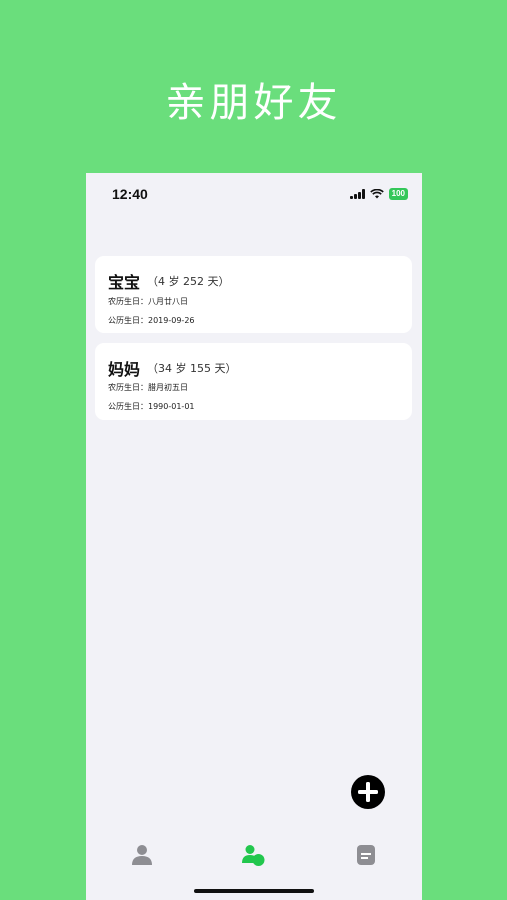 The image size is (507, 900). I want to click on contact-age: （4 岁 252 天）, so click(188, 281).